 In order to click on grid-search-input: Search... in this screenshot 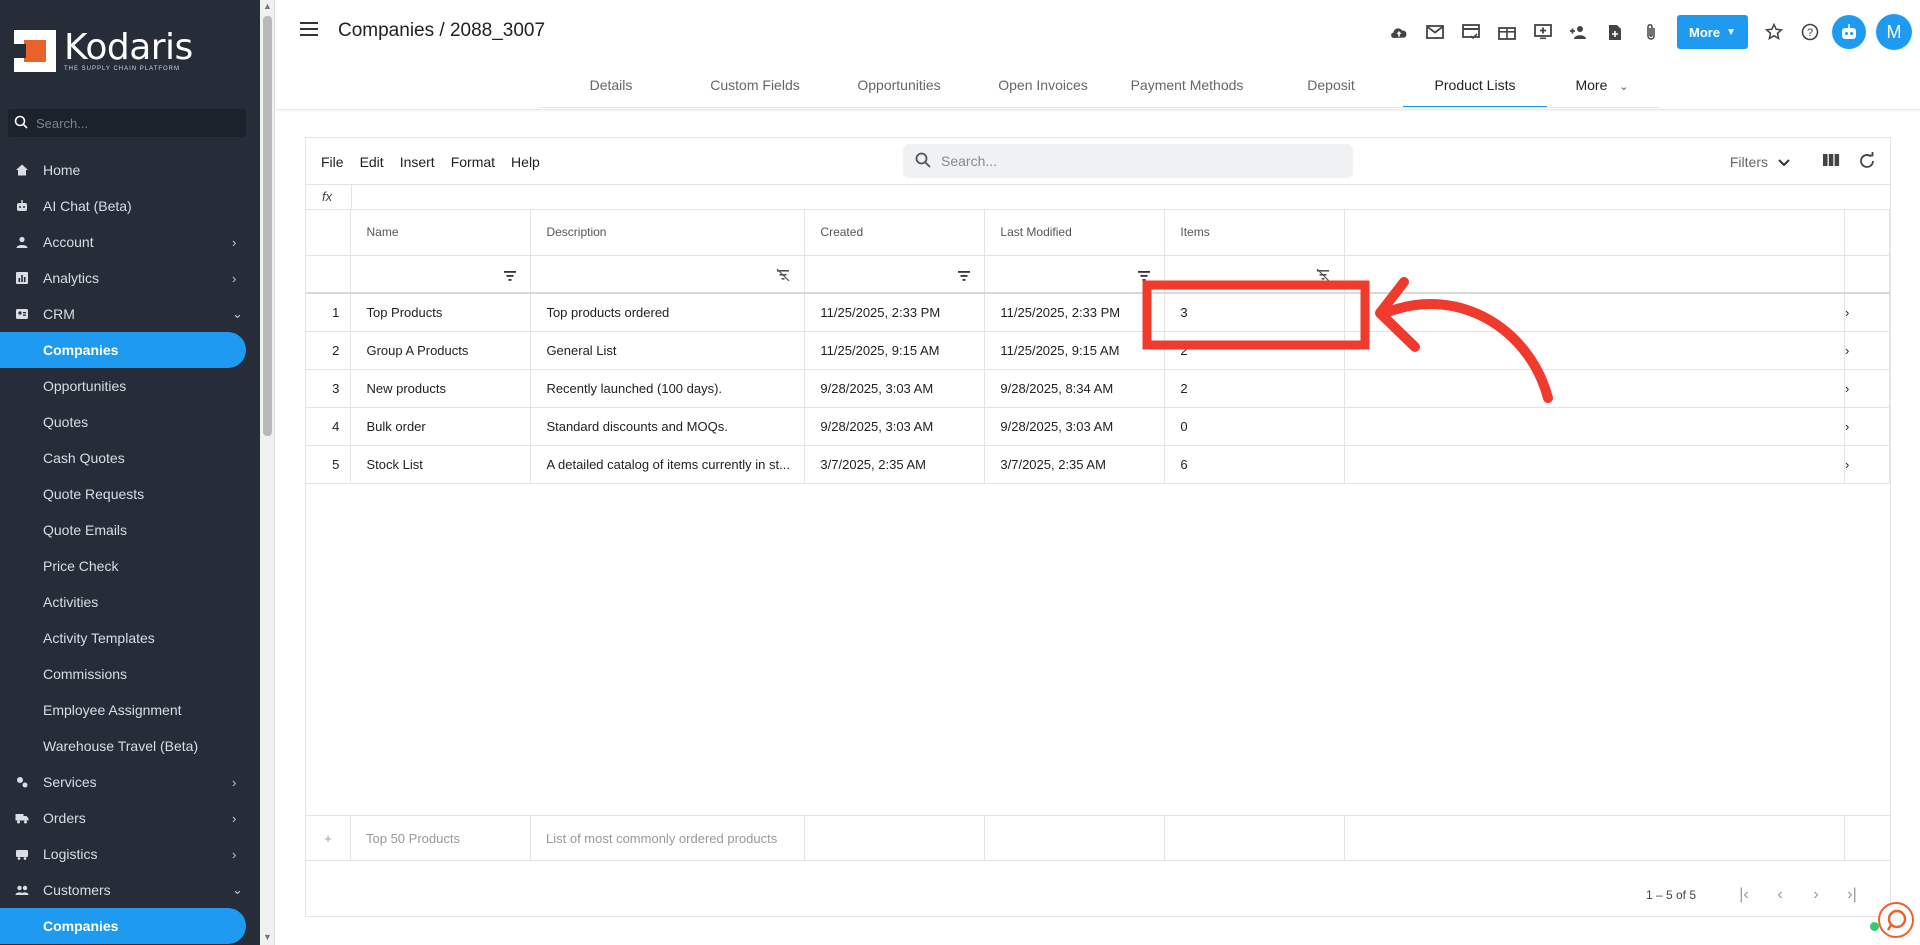, I will do `click(969, 161)`.